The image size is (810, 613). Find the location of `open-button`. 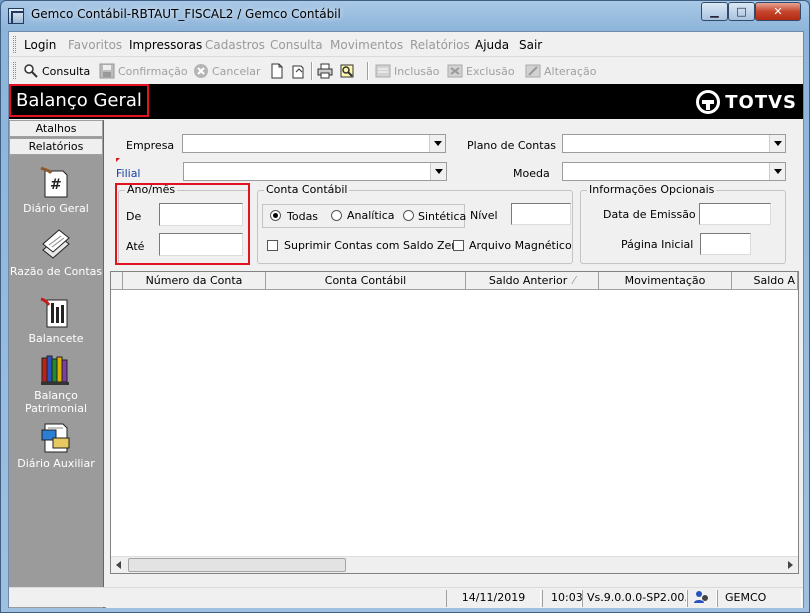

open-button is located at coordinates (299, 71).